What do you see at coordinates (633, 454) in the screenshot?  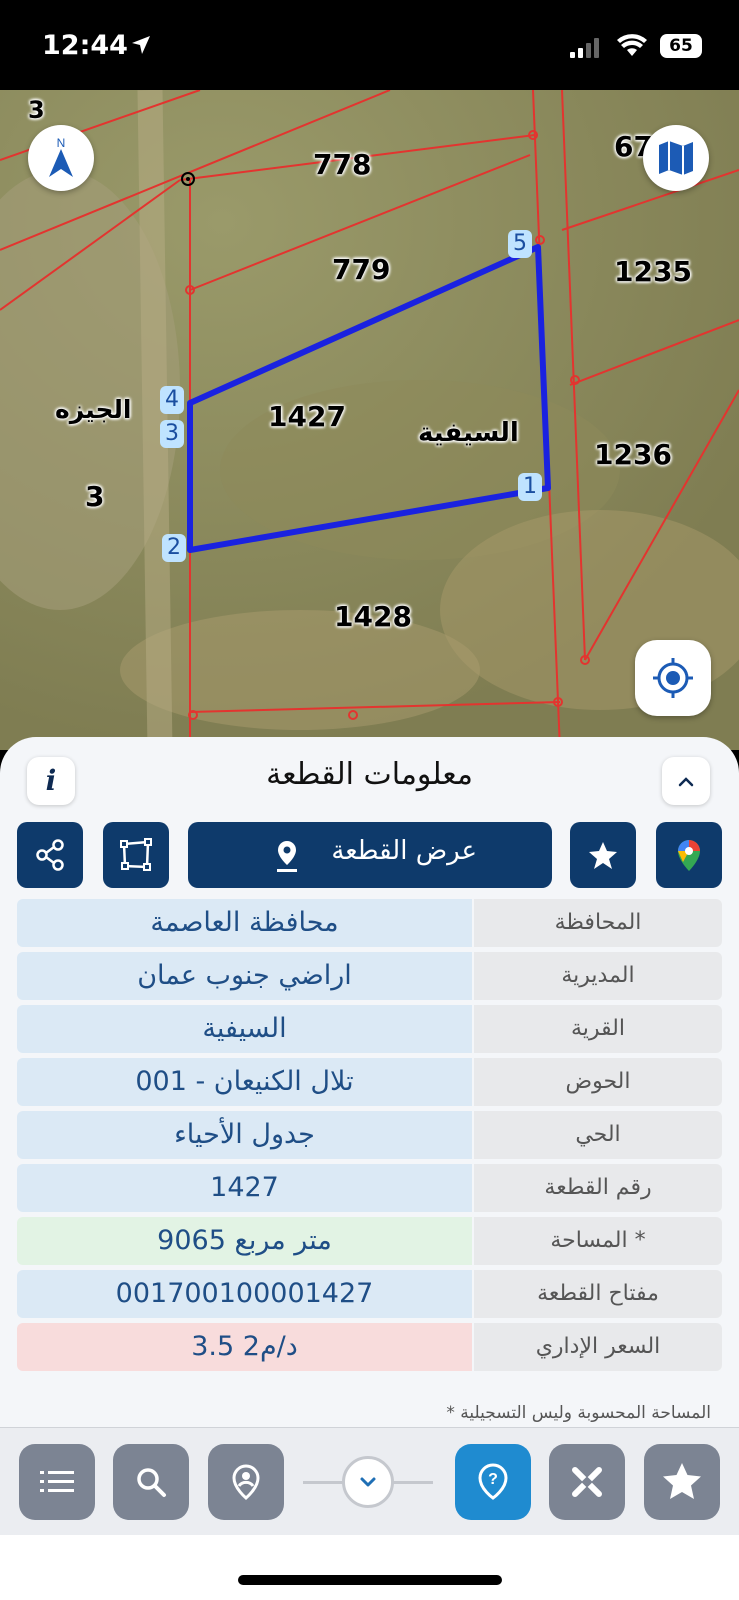 I see `parcel-number-label: 1236` at bounding box center [633, 454].